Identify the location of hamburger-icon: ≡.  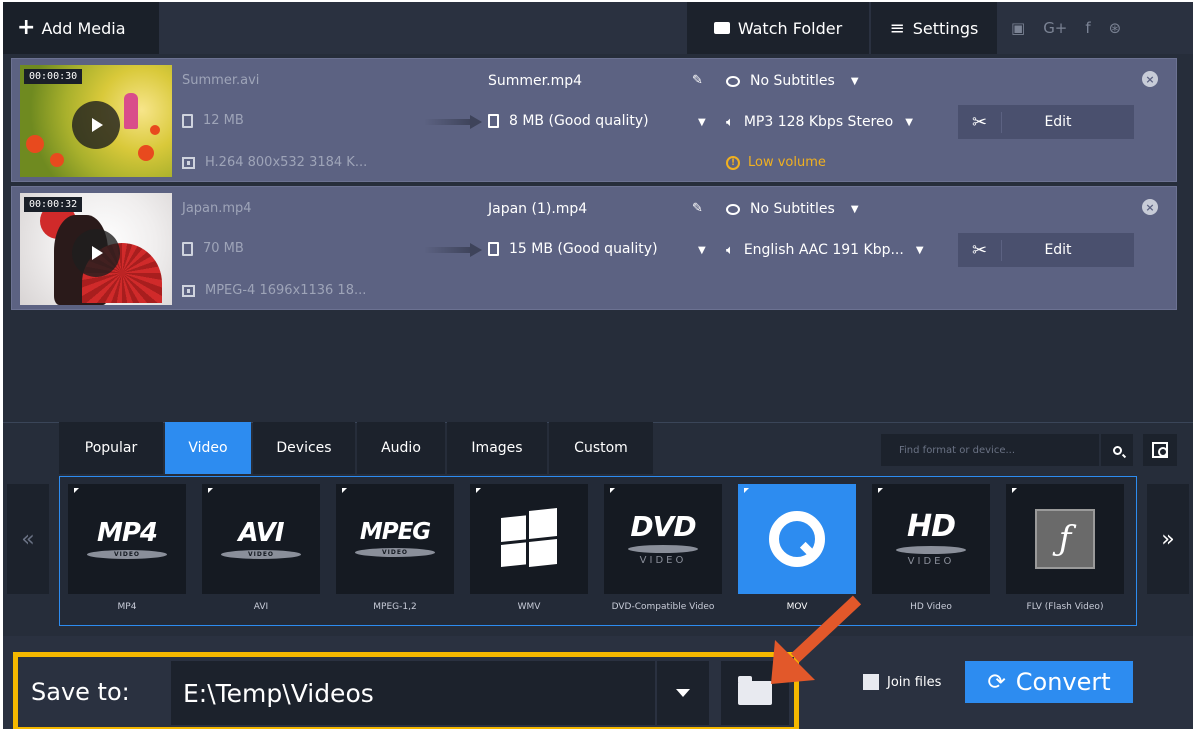
(897, 28).